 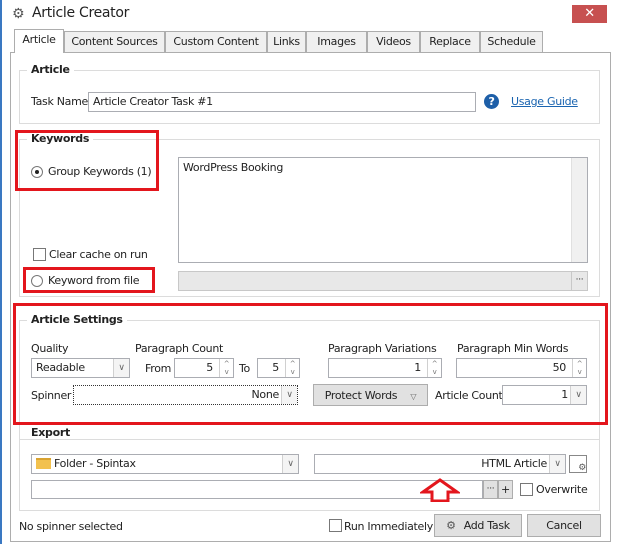 I want to click on export-format-value: HTML Article, so click(x=514, y=463).